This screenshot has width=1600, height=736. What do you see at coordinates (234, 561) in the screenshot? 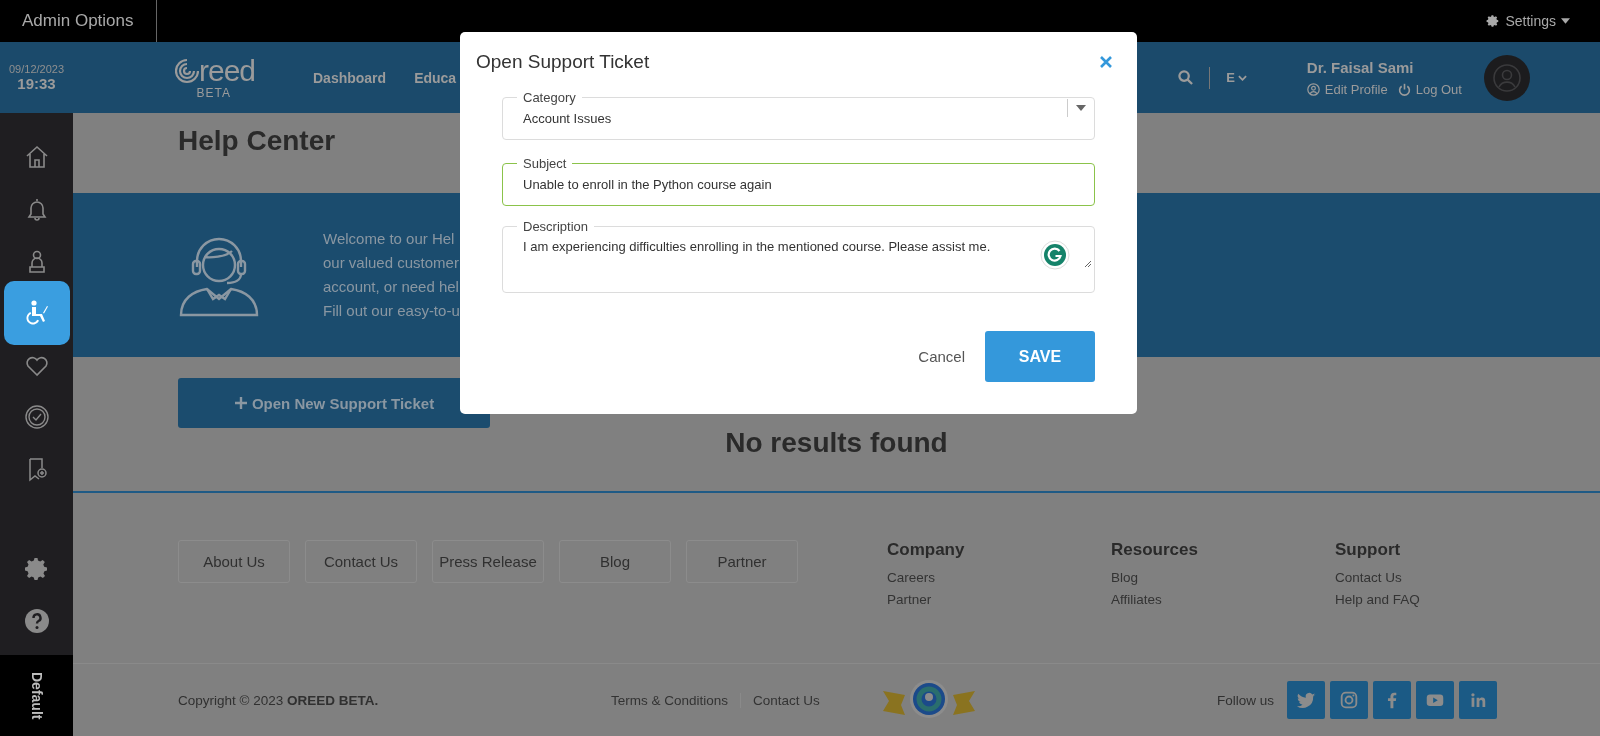
I see `footer-link-button: About Us` at bounding box center [234, 561].